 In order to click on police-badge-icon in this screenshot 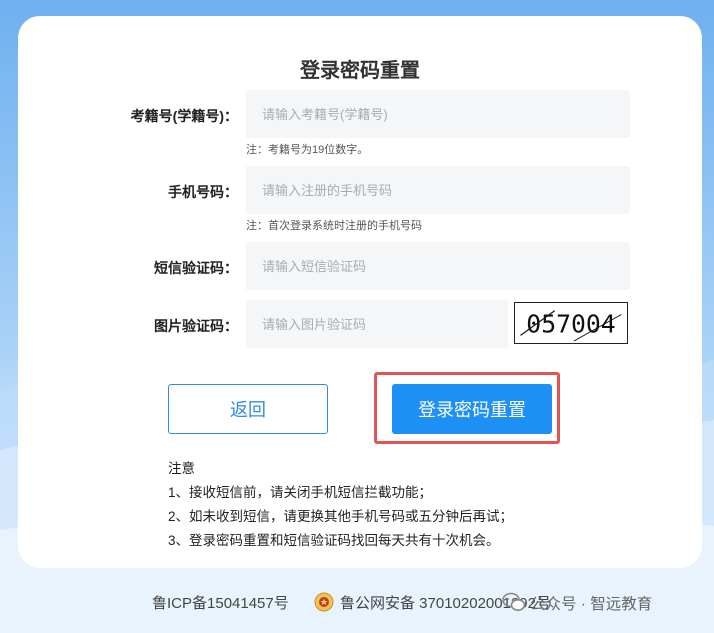, I will do `click(324, 602)`.